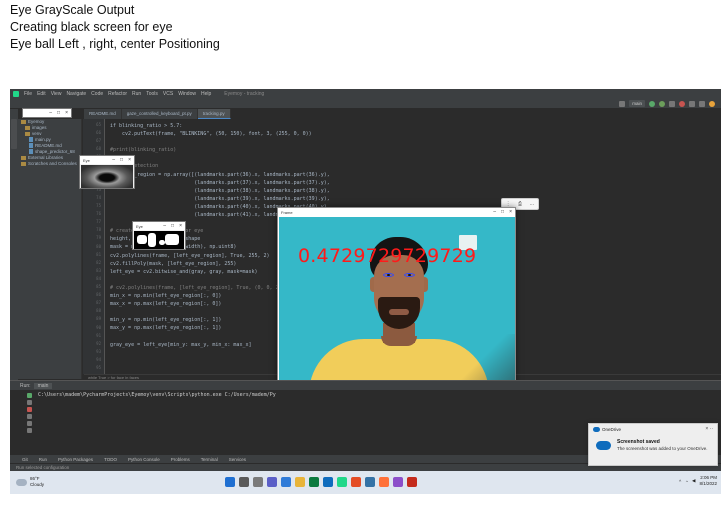 The height and width of the screenshot is (507, 721). Describe the element at coordinates (56, 94) in the screenshot. I see `menu-view: View` at that location.